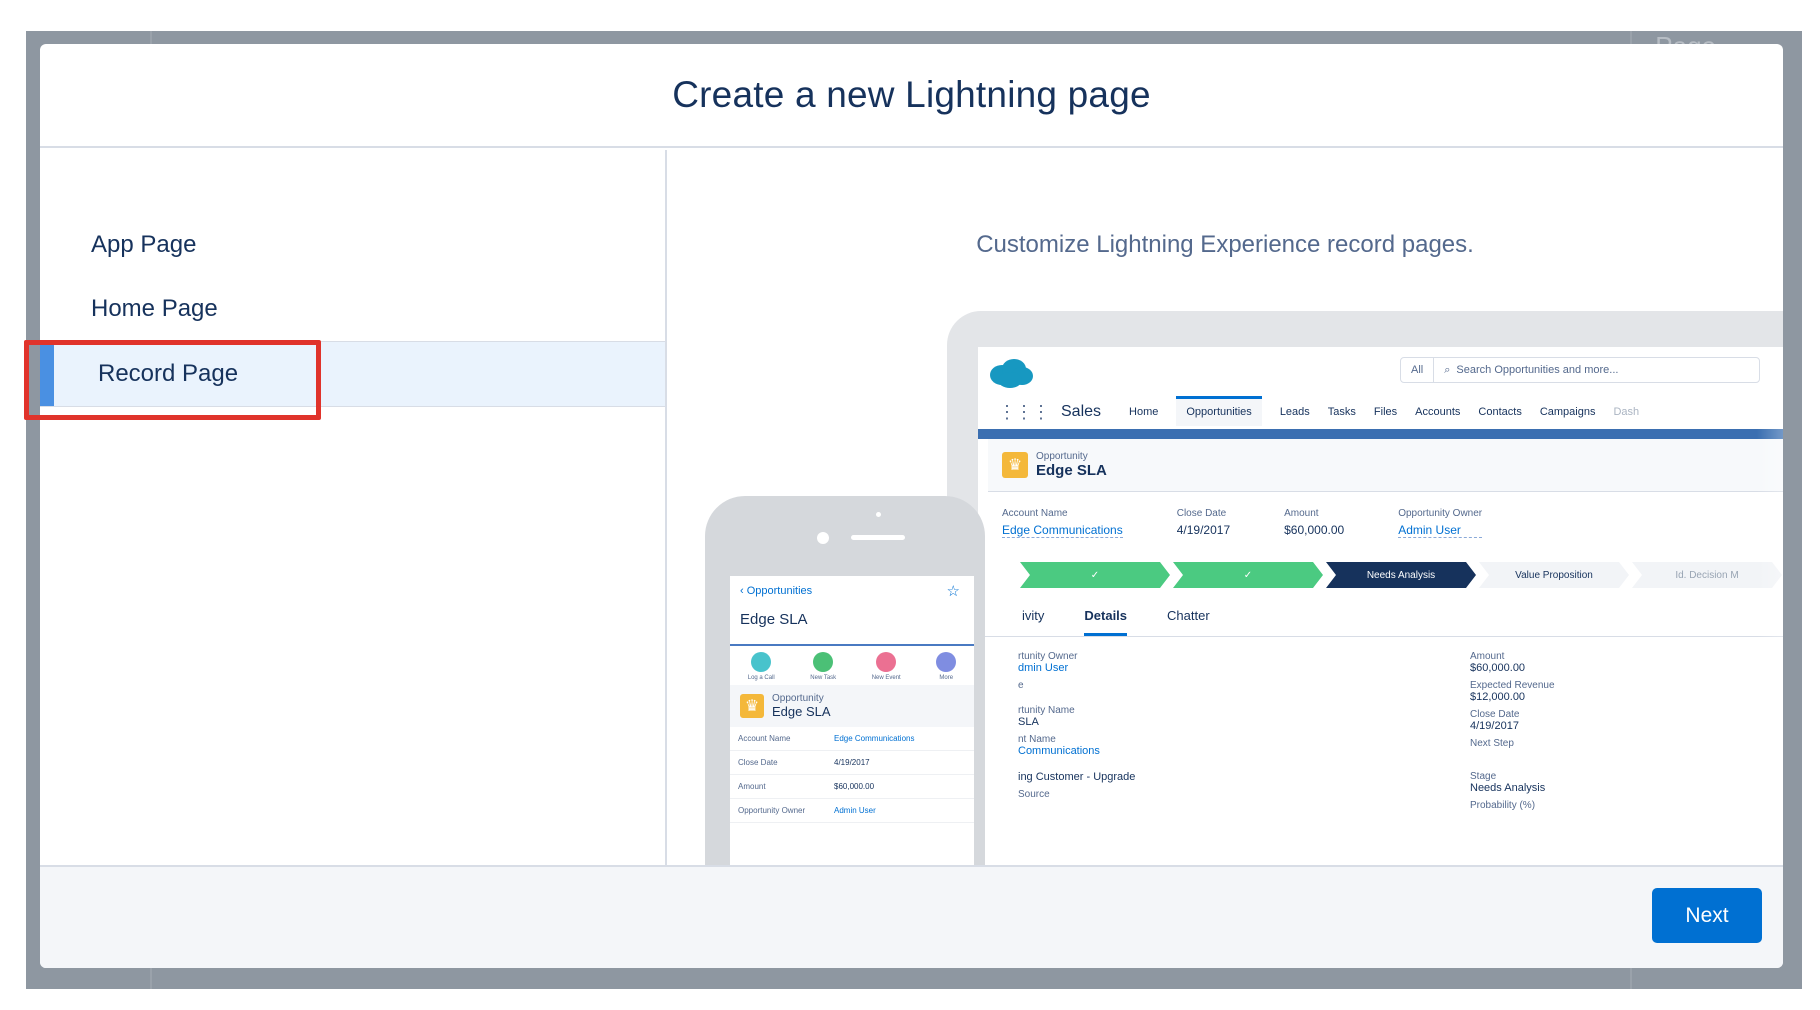 The height and width of the screenshot is (1010, 1820). Describe the element at coordinates (1570, 720) in the screenshot. I see `detail-field: Close Date 4/19/2017` at that location.